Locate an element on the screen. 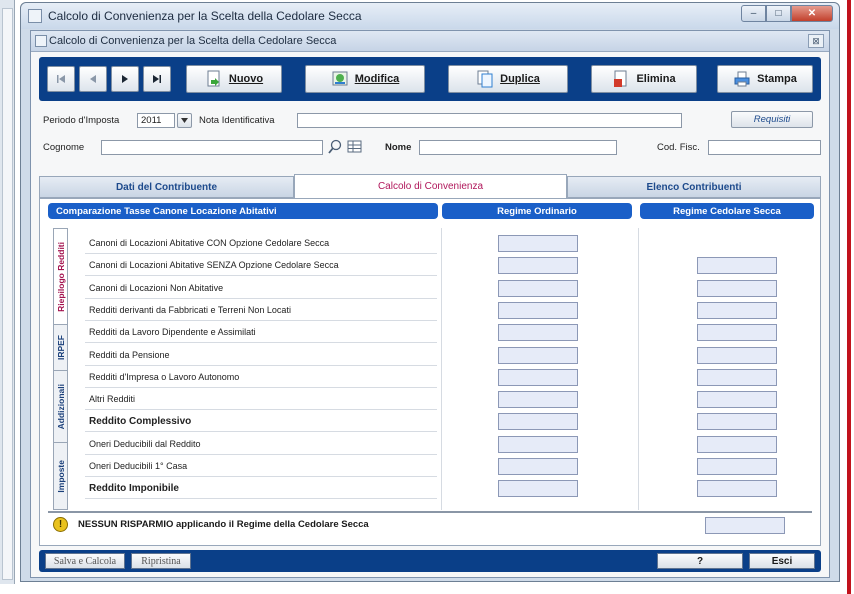 The image size is (854, 594). esci-button: Esci is located at coordinates (782, 561).